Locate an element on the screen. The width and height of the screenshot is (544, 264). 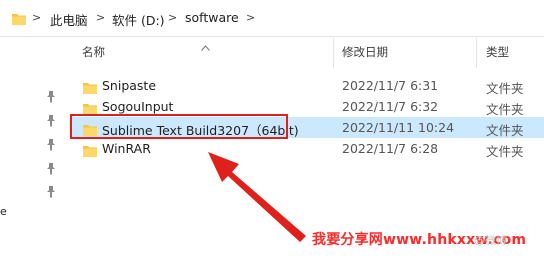
arrow-annotation is located at coordinates (257, 197).